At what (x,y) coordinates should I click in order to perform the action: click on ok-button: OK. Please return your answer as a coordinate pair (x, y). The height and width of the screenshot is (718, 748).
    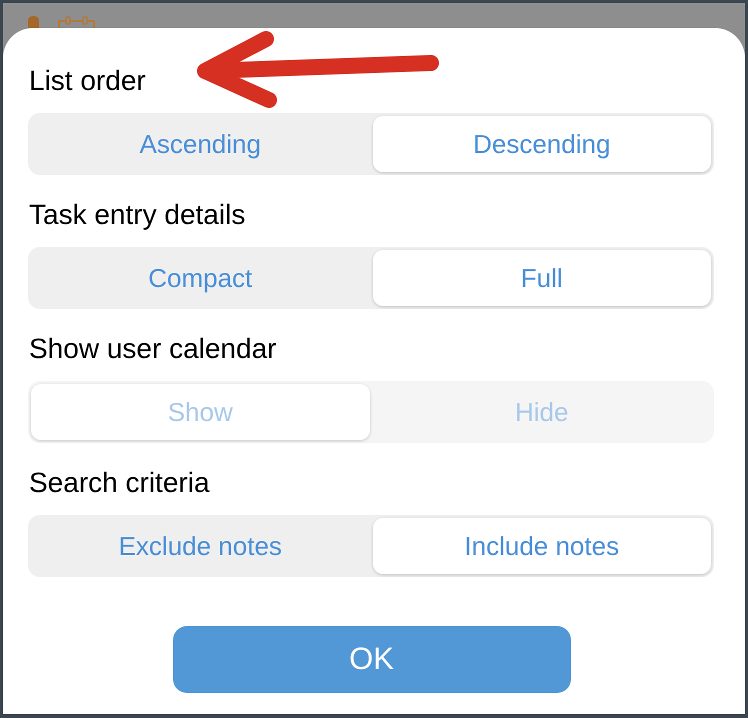
    Looking at the image, I should click on (371, 659).